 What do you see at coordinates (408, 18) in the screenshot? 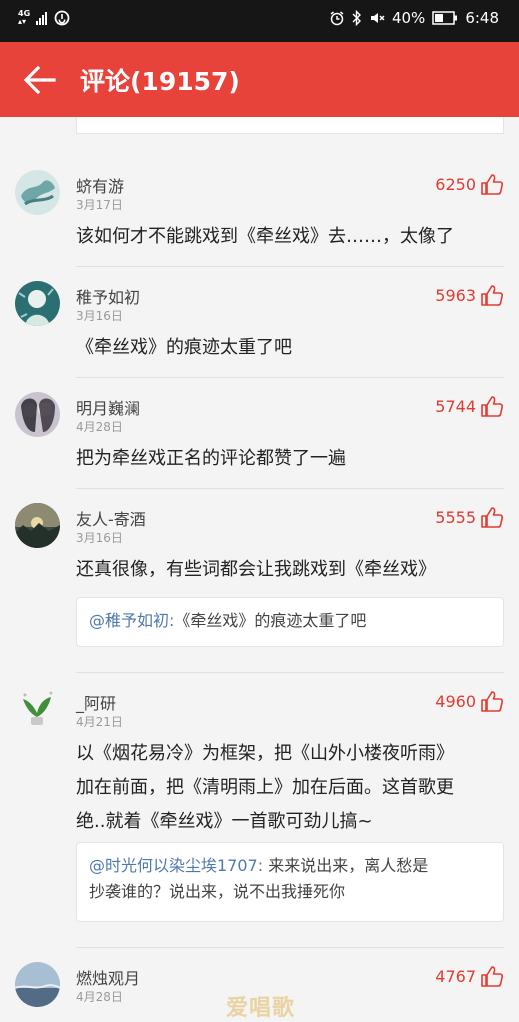
I see `battery-percent: 40%` at bounding box center [408, 18].